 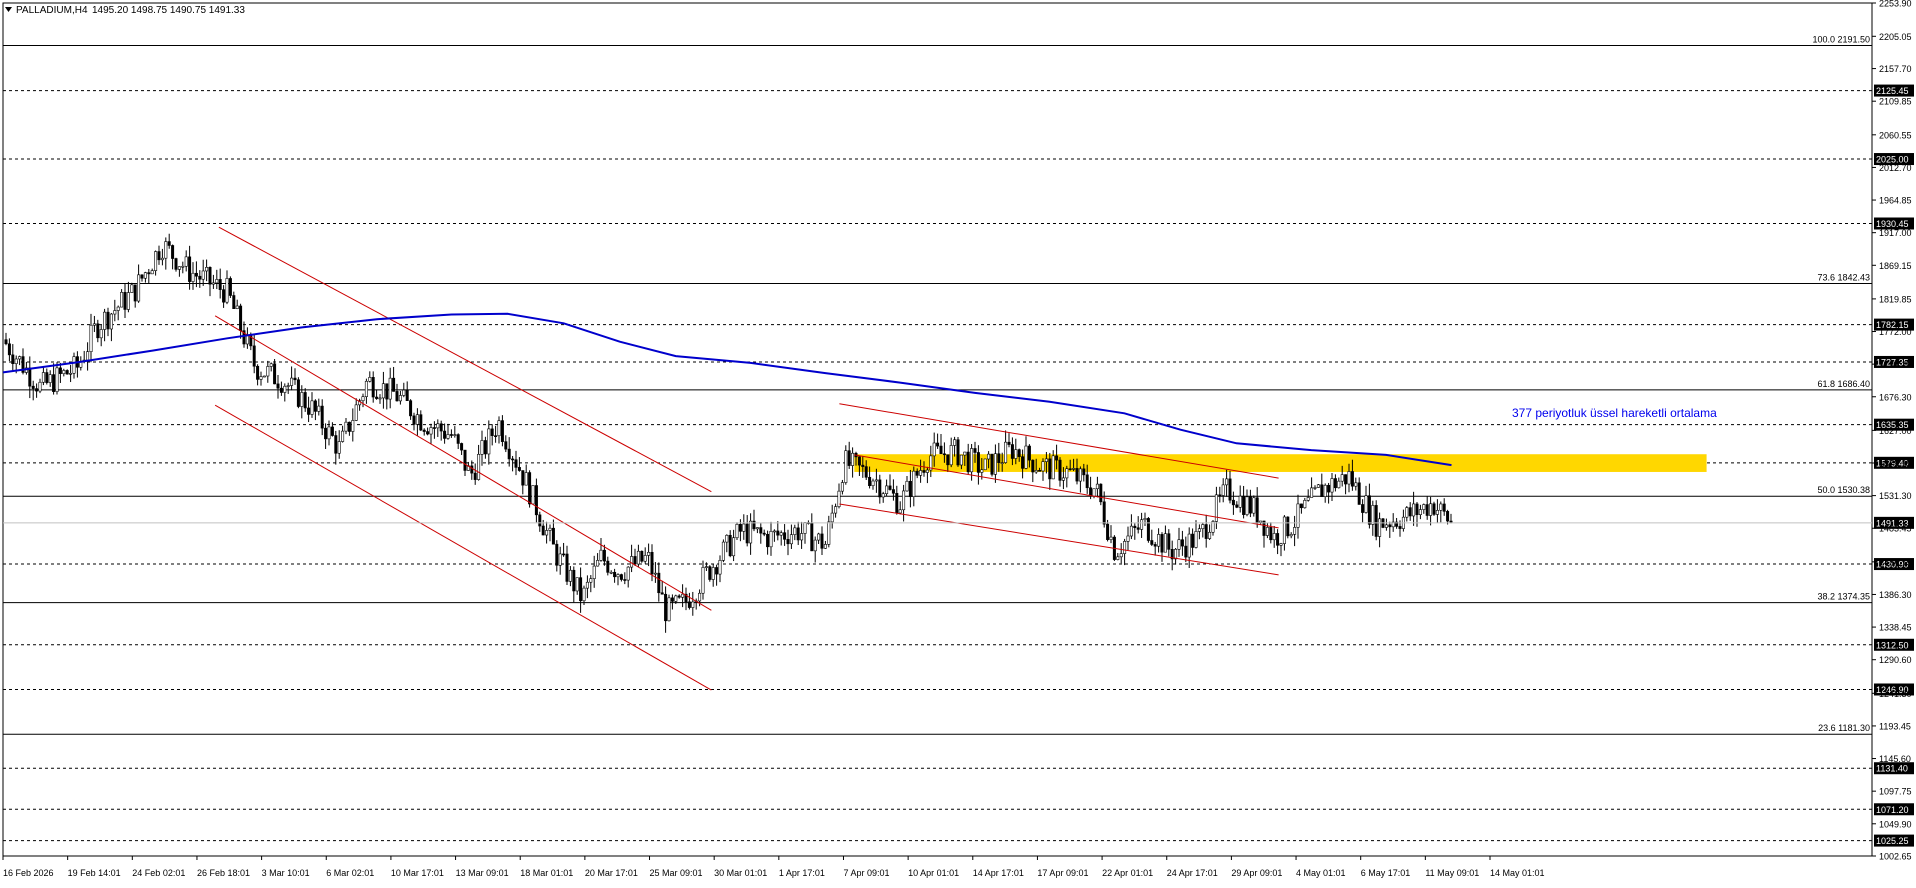 I want to click on x-tick-label: 18 Mar 01:01, so click(x=546, y=873).